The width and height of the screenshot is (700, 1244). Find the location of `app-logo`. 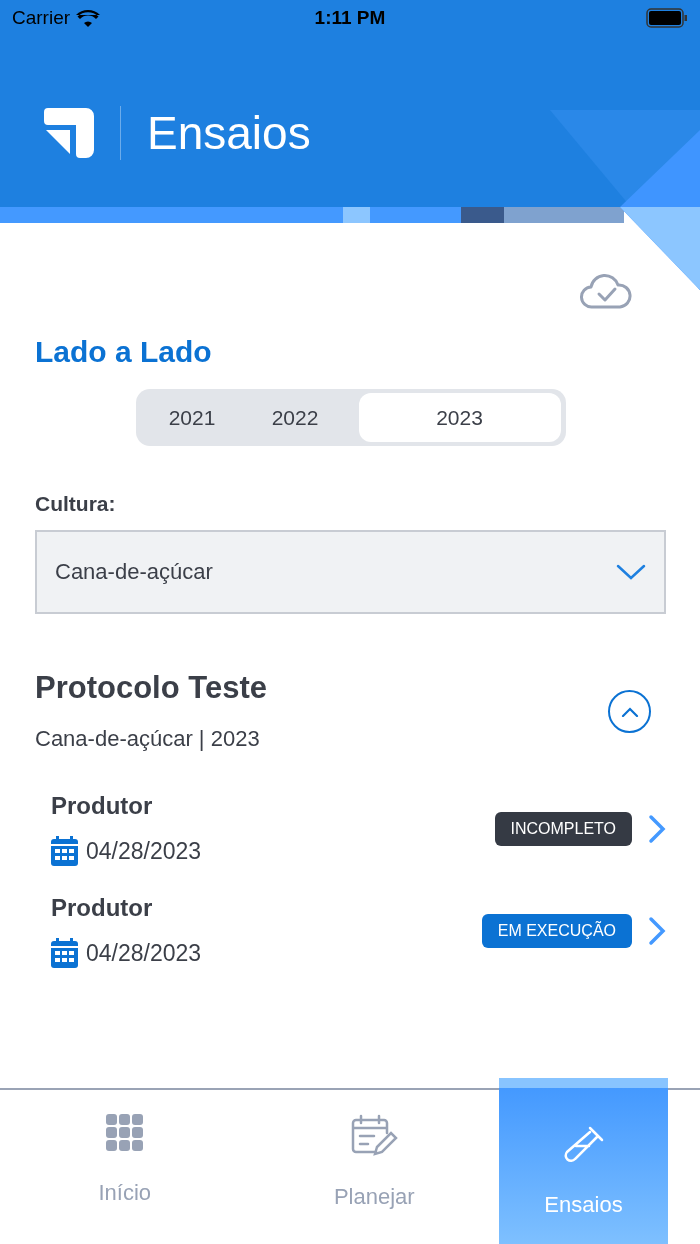

app-logo is located at coordinates (69, 133).